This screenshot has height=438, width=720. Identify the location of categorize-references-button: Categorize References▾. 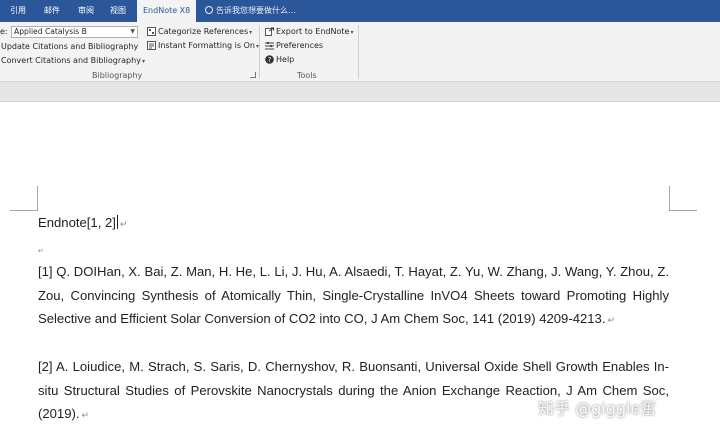
(205, 31).